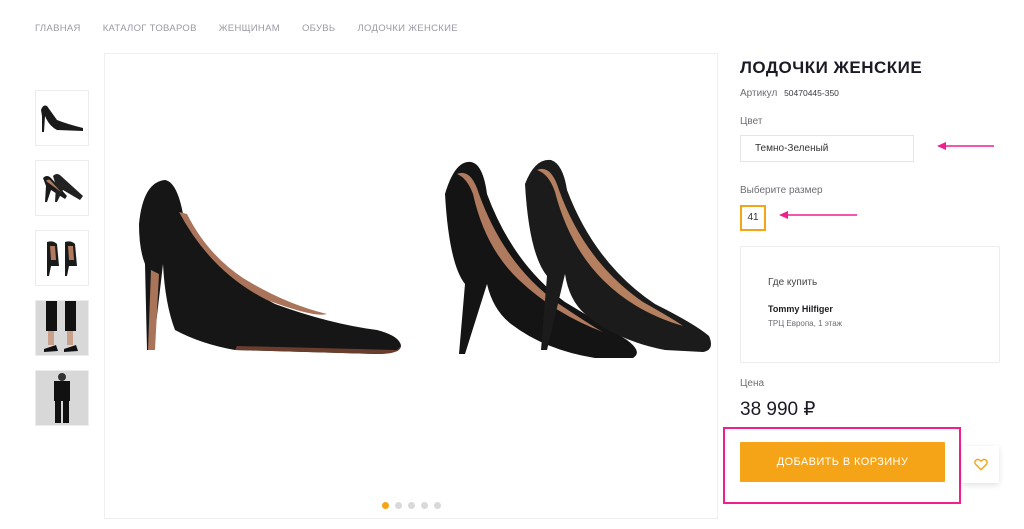 Image resolution: width=1024 pixels, height=529 pixels. What do you see at coordinates (753, 218) in the screenshot?
I see `size-option-41: 41` at bounding box center [753, 218].